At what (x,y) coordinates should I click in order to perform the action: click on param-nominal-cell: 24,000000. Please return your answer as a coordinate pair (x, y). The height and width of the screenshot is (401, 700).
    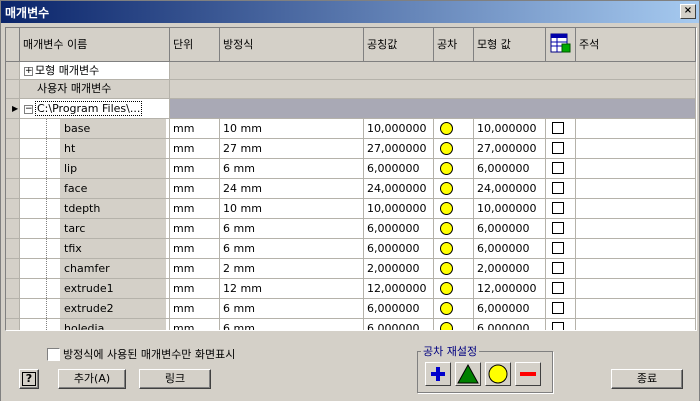
    Looking at the image, I should click on (399, 189).